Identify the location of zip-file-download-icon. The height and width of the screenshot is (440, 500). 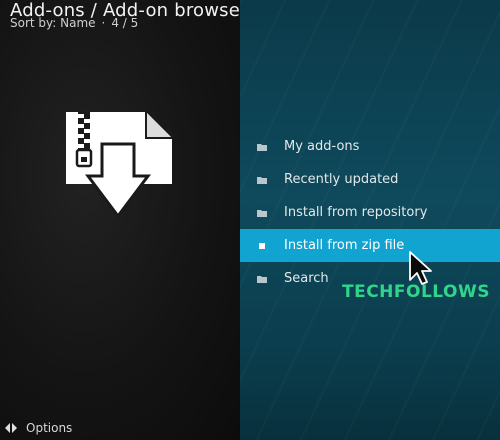
(119, 165).